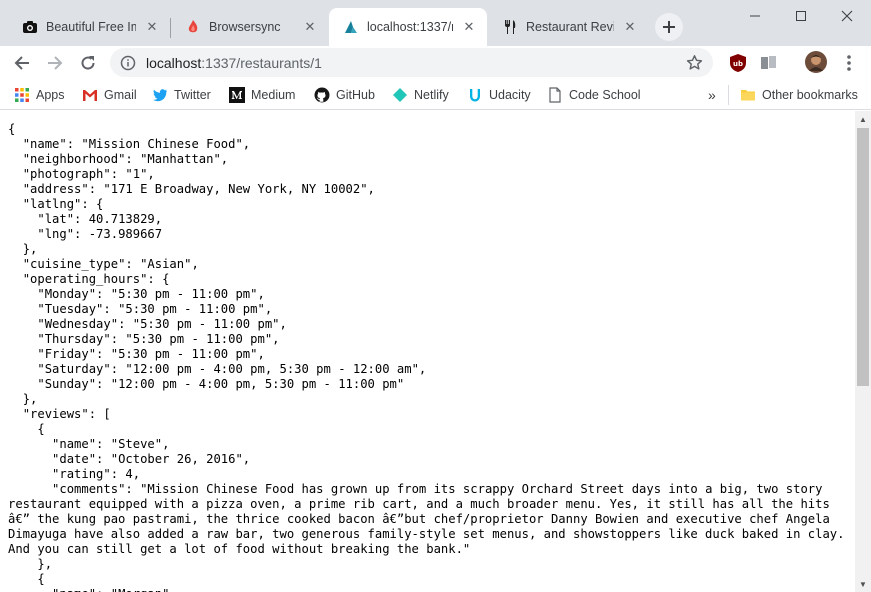  What do you see at coordinates (174, 62) in the screenshot?
I see `url-host: localhost` at bounding box center [174, 62].